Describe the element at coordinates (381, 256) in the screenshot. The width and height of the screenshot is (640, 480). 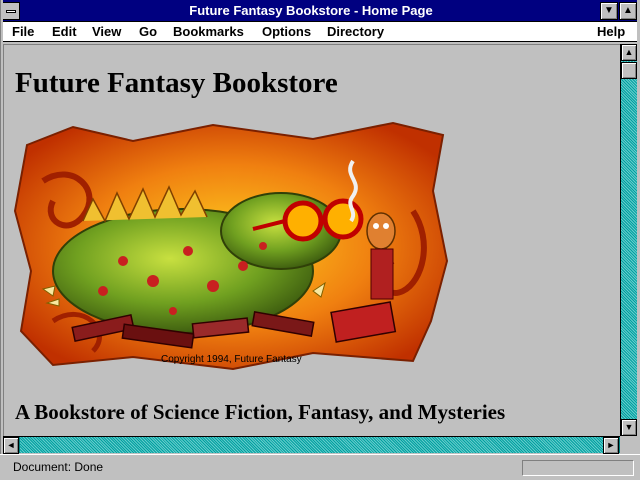
I see `goblin-figure` at that location.